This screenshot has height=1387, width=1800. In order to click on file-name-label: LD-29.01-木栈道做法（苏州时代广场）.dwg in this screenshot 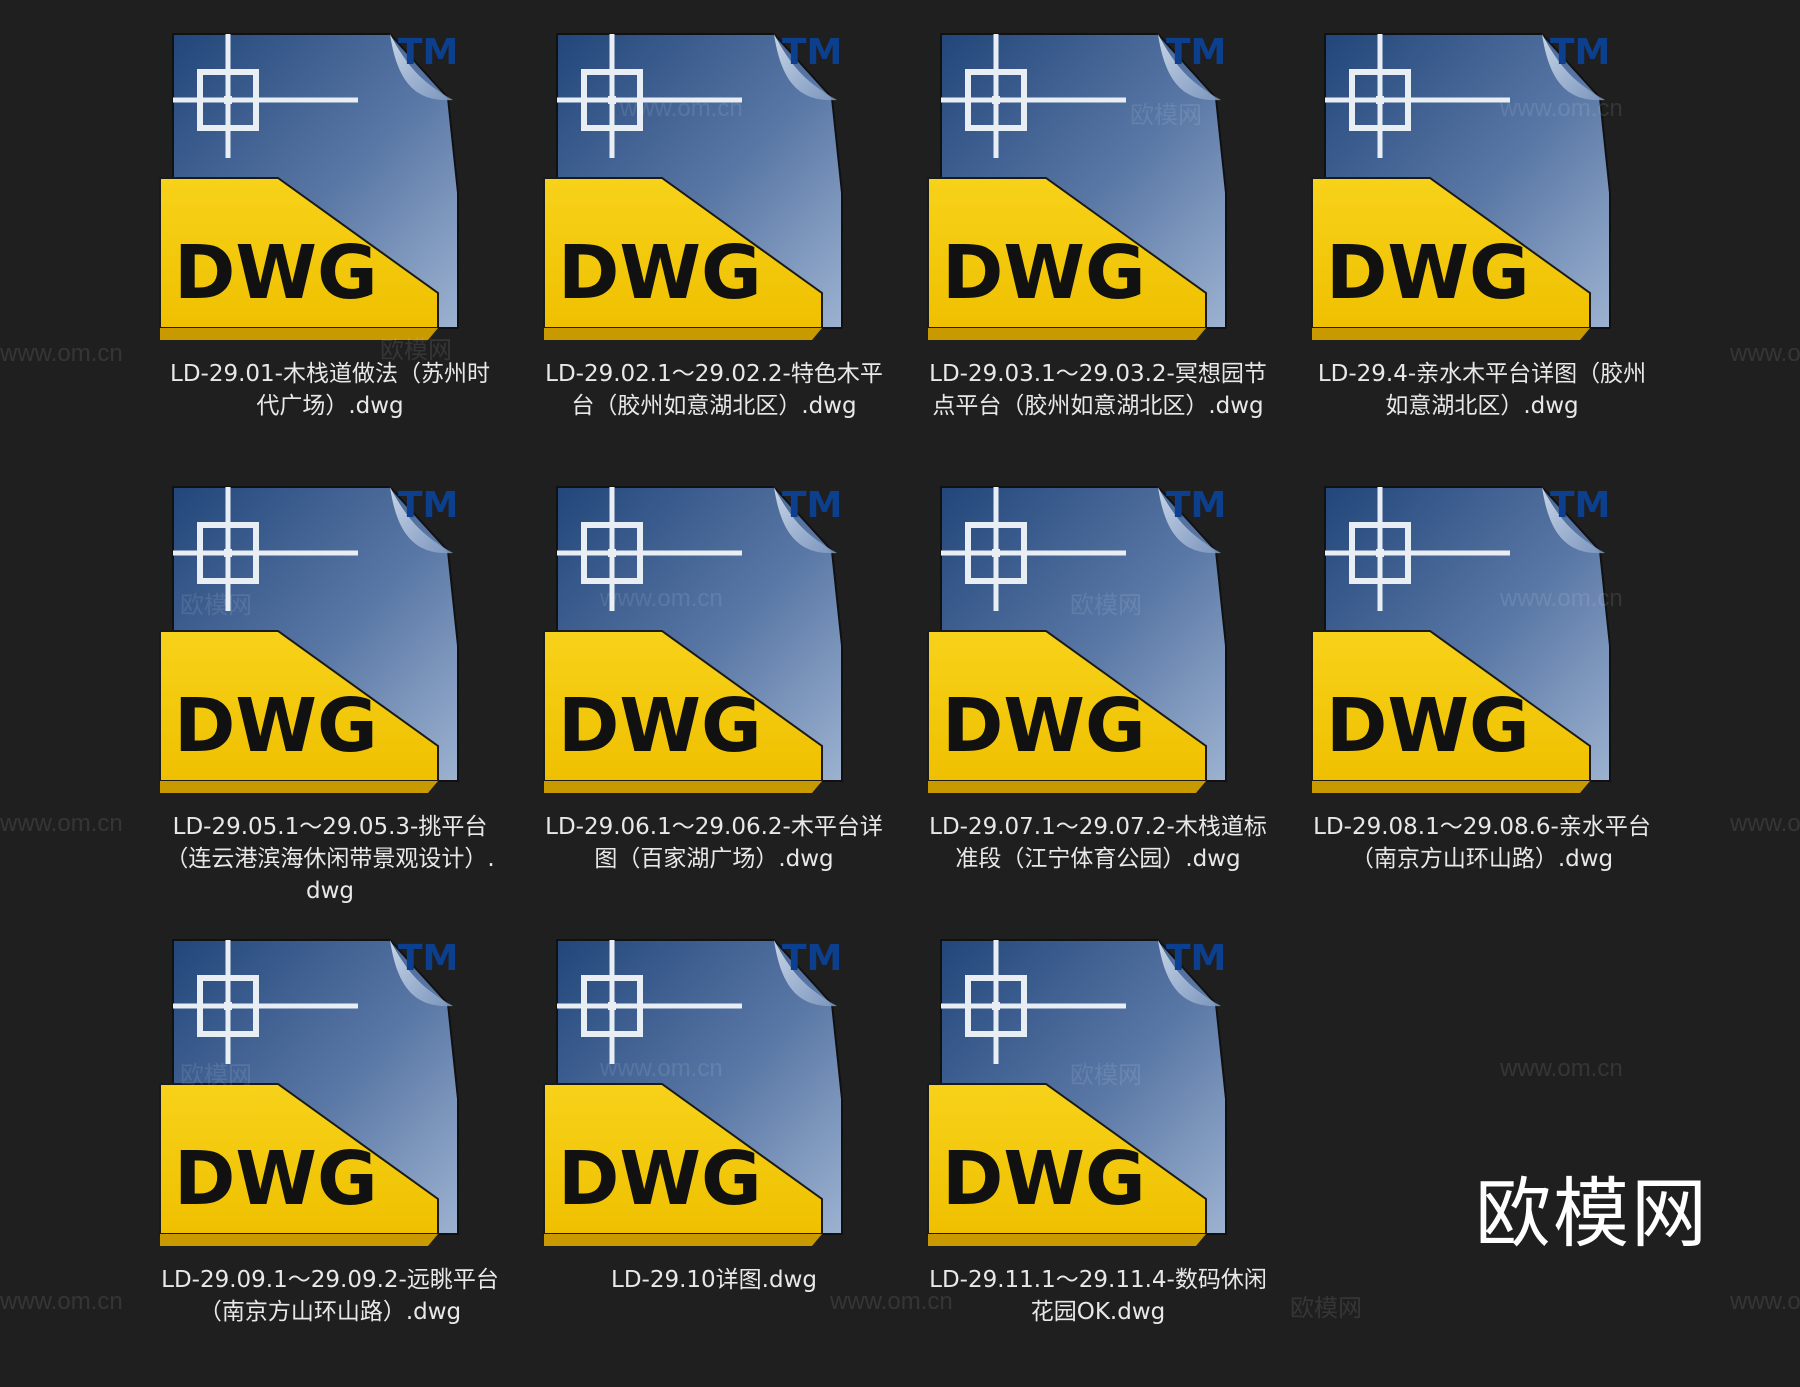, I will do `click(330, 390)`.